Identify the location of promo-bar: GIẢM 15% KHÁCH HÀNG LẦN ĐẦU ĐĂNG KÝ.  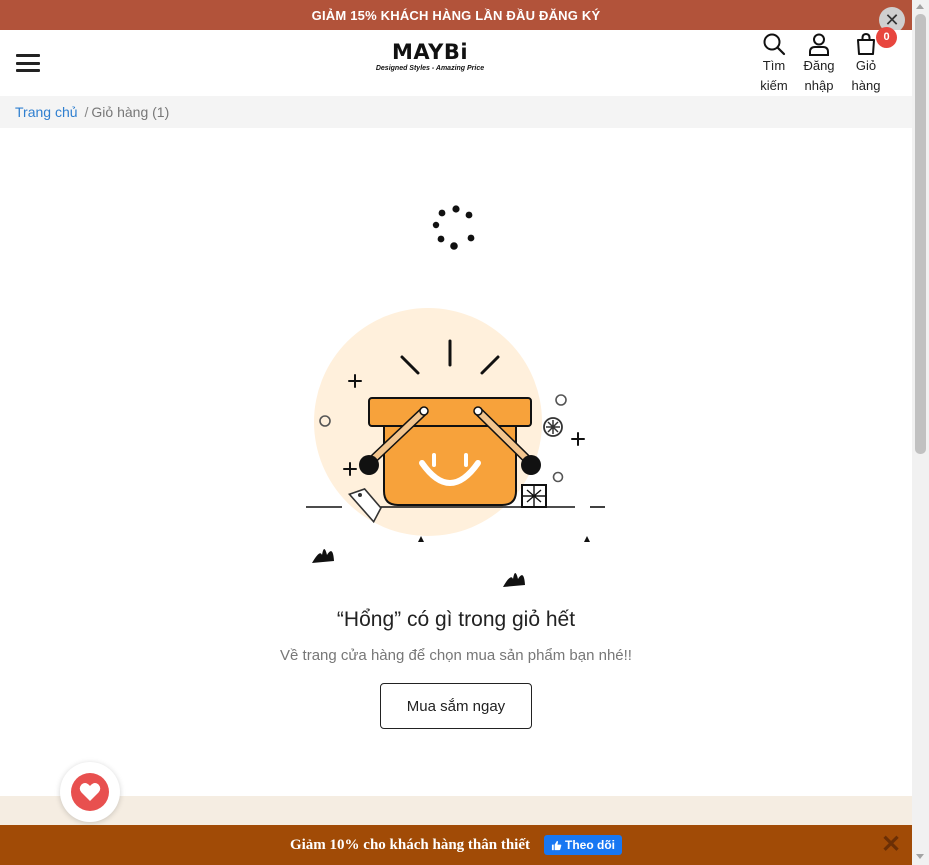
(456, 15).